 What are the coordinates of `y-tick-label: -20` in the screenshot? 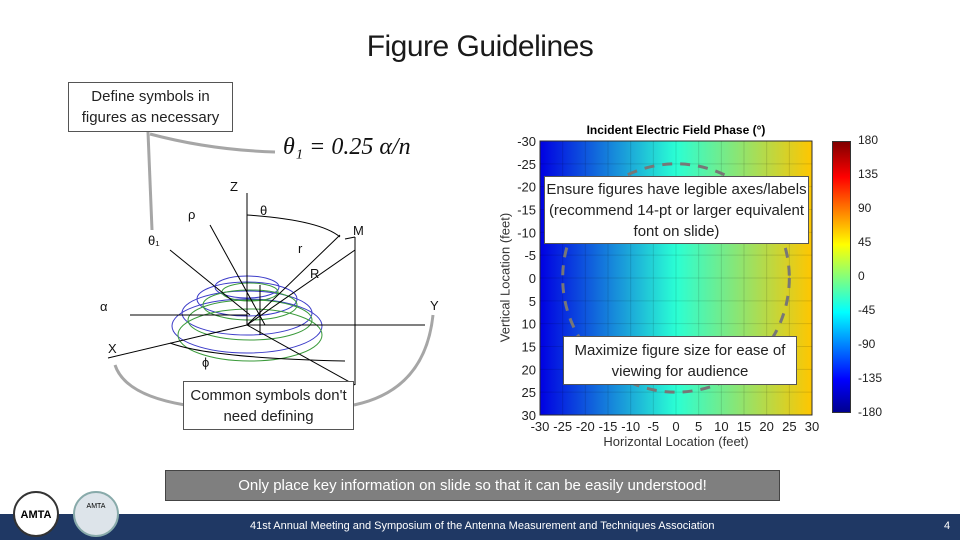 It's located at (526, 187).